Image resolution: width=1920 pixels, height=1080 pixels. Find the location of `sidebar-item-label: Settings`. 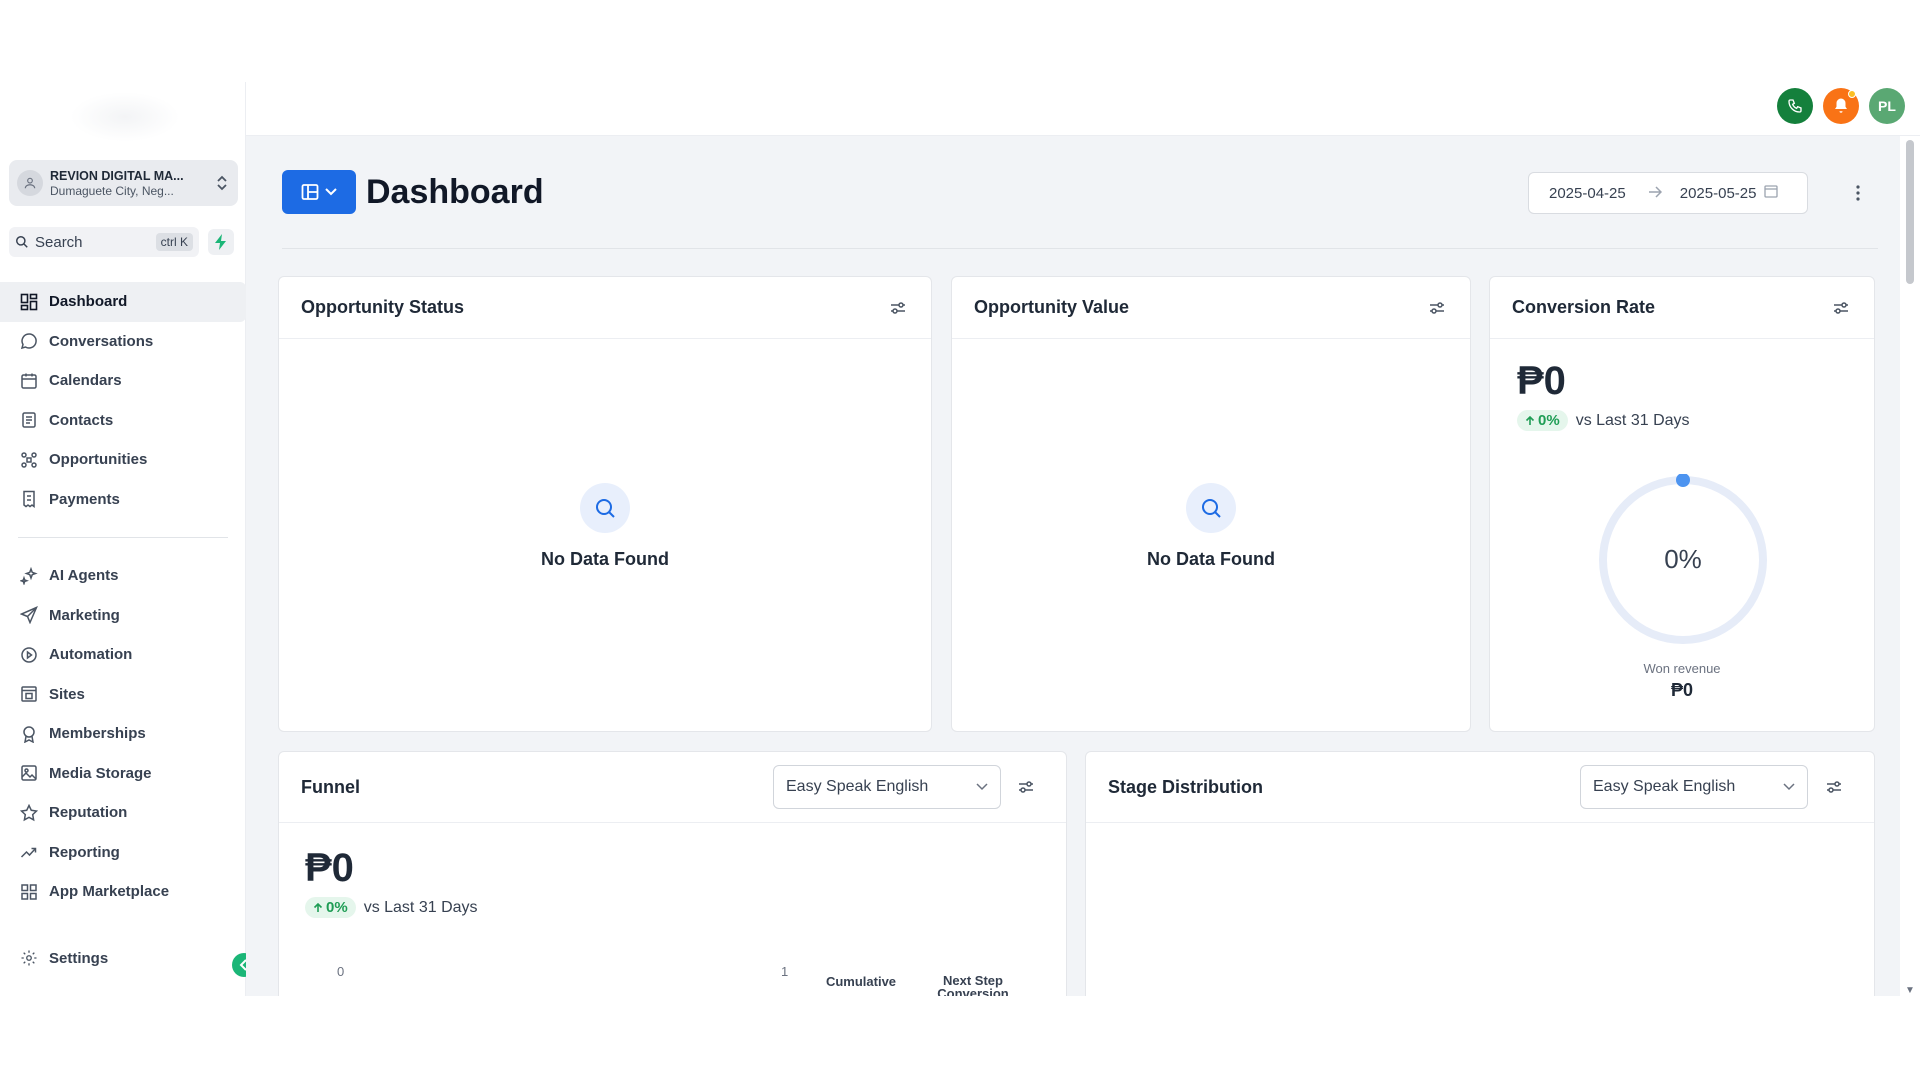

sidebar-item-label: Settings is located at coordinates (79, 958).